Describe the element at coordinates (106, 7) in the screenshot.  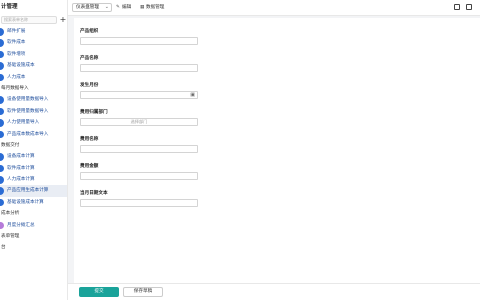
I see `chevron-down-icon: ⌄` at that location.